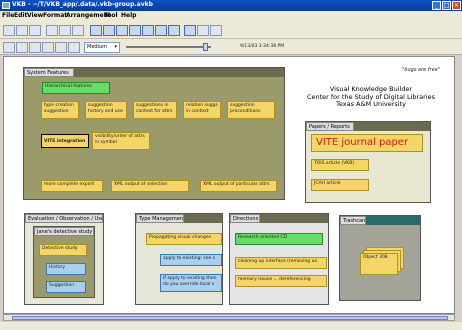 Image resolution: width=462 pixels, height=330 pixels. Describe the element at coordinates (35, 30) in the screenshot. I see `pencil-icon` at that location.